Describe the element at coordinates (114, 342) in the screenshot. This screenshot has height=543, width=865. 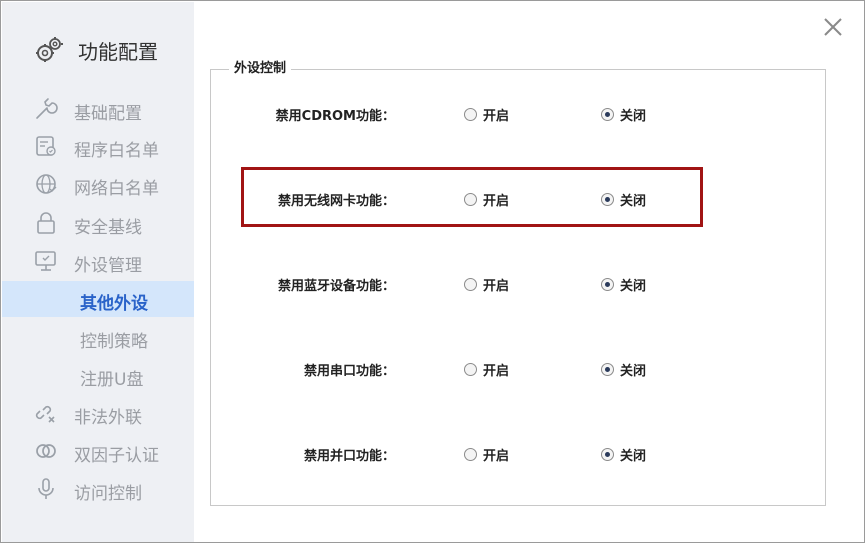
I see `sidebar-item-label: 控制策略` at that location.